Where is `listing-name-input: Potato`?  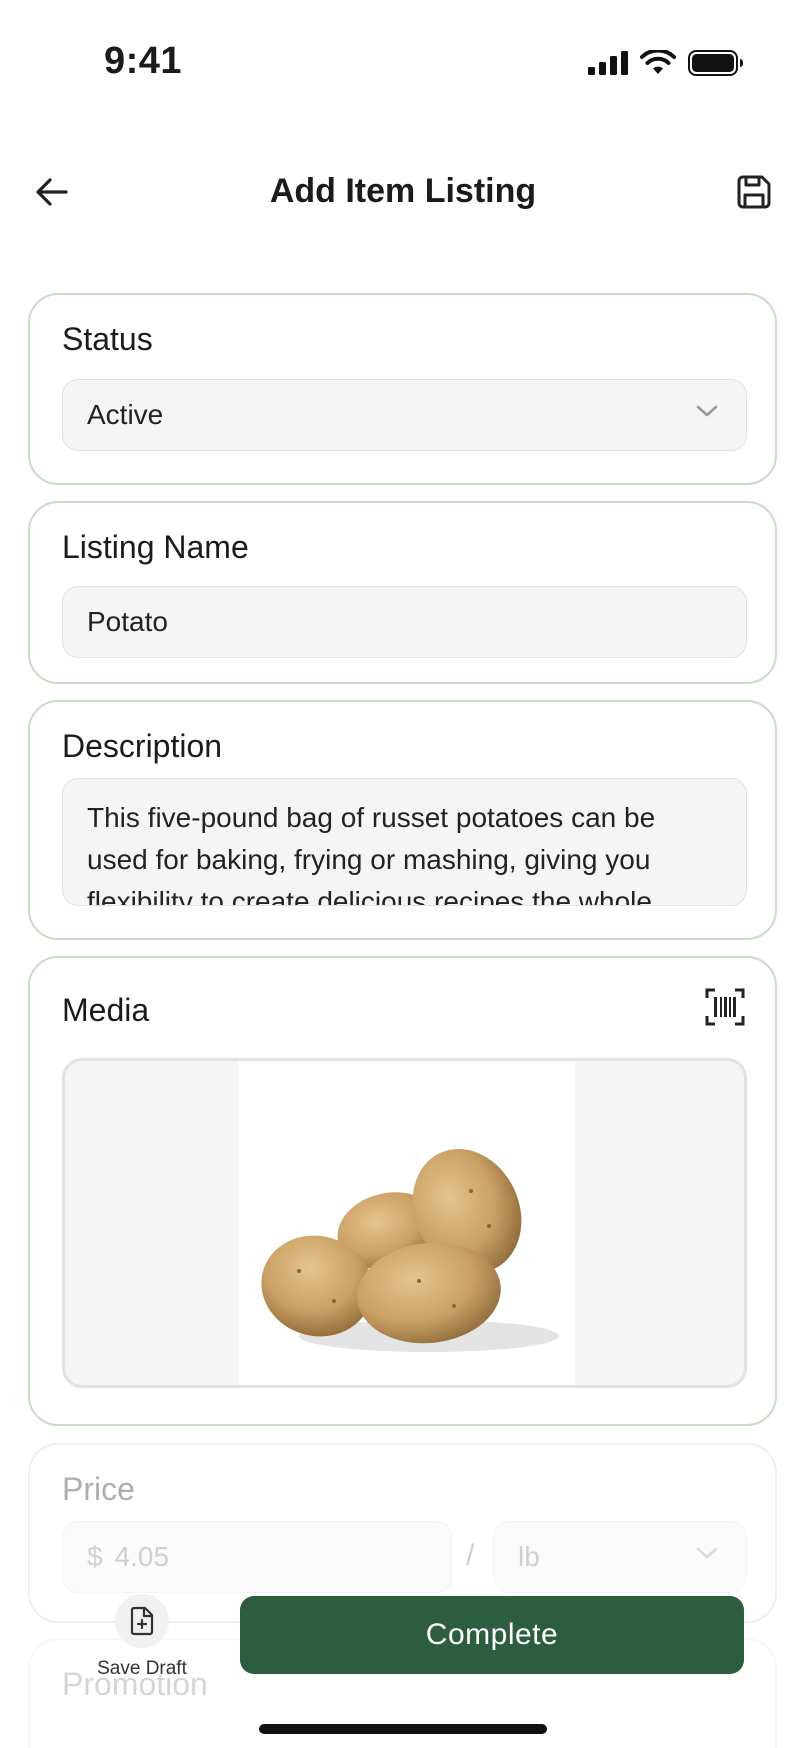 listing-name-input: Potato is located at coordinates (404, 622).